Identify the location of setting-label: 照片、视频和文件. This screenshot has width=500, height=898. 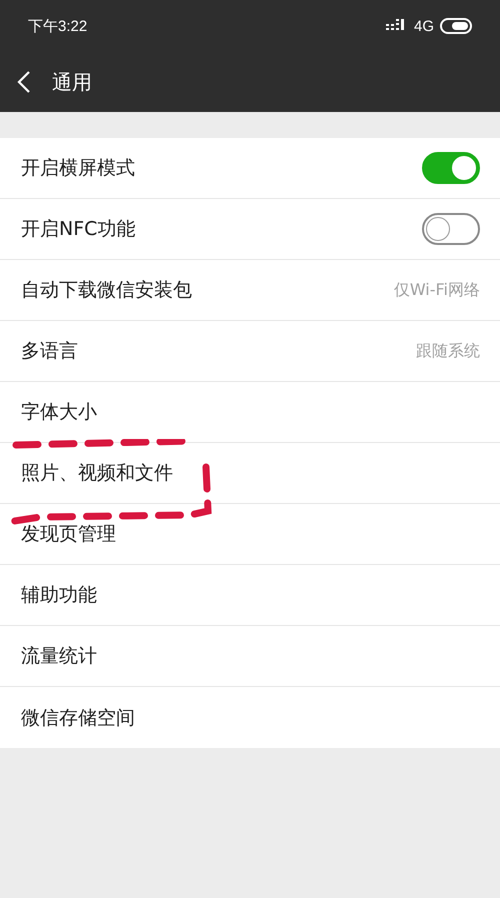
(97, 473).